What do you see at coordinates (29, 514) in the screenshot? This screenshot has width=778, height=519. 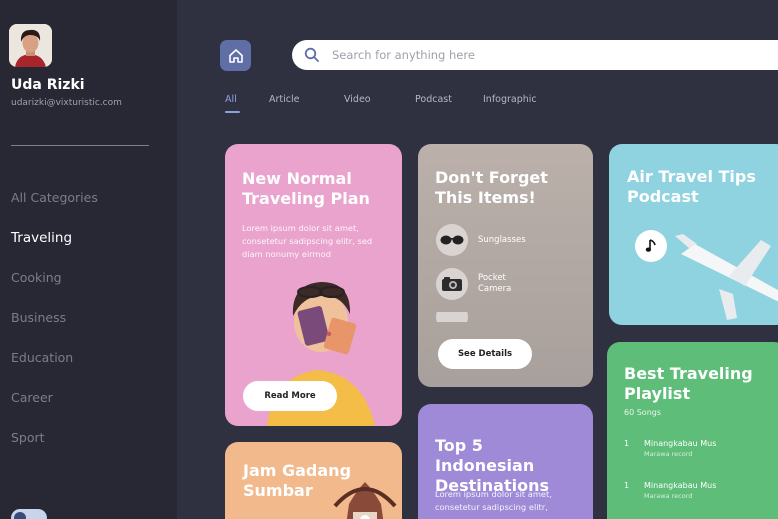 I see `theme-toggle` at bounding box center [29, 514].